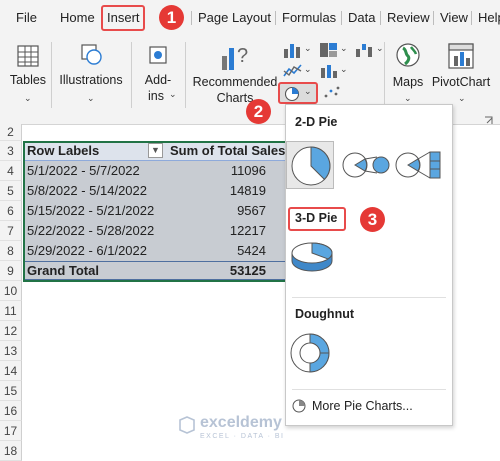 This screenshot has height=461, width=500. What do you see at coordinates (293, 50) in the screenshot?
I see `column-chart-icon` at bounding box center [293, 50].